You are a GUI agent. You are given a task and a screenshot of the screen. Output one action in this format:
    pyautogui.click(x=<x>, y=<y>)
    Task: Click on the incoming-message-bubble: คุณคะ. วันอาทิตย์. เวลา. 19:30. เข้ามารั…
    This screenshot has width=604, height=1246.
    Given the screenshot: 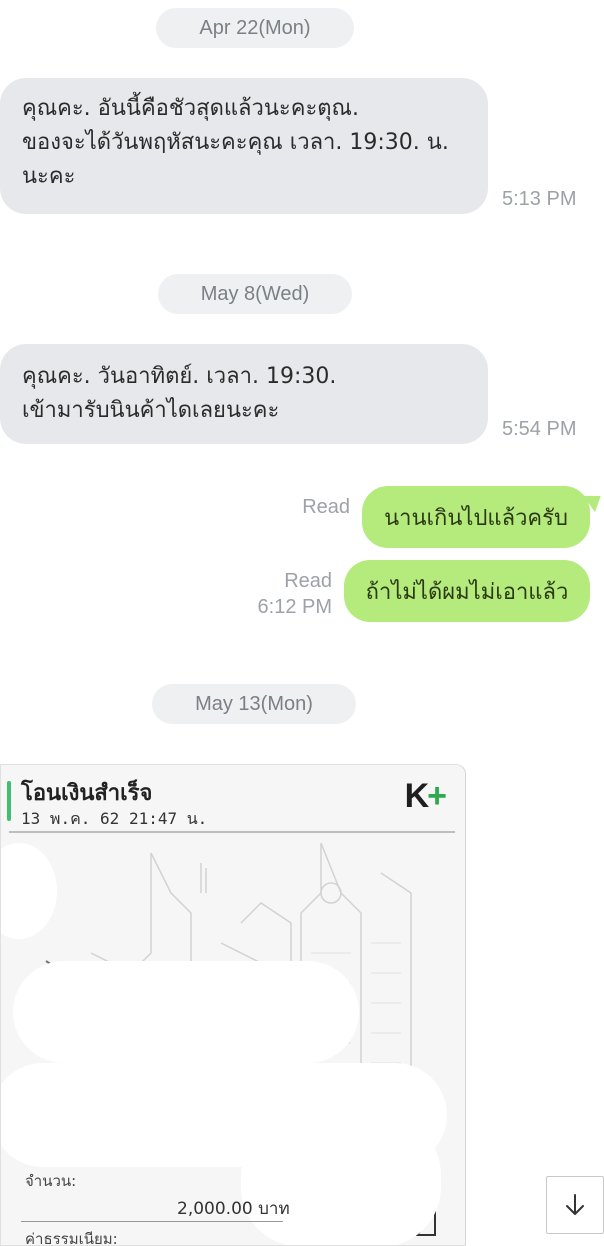 What is the action you would take?
    pyautogui.click(x=244, y=394)
    